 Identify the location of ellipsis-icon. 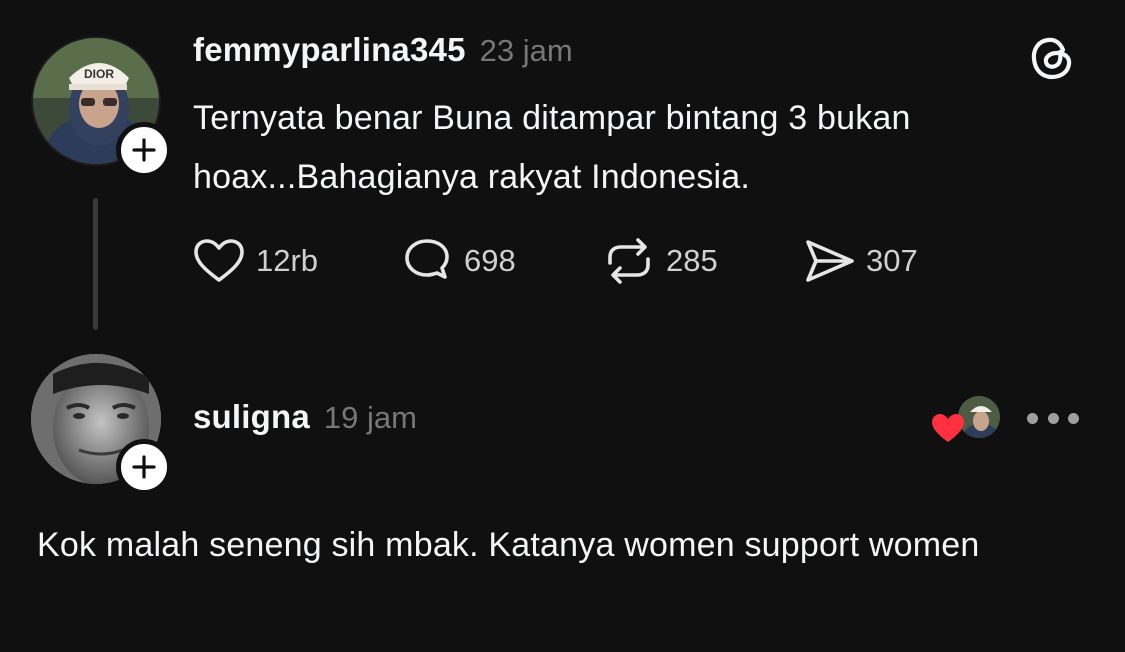
(1032, 418).